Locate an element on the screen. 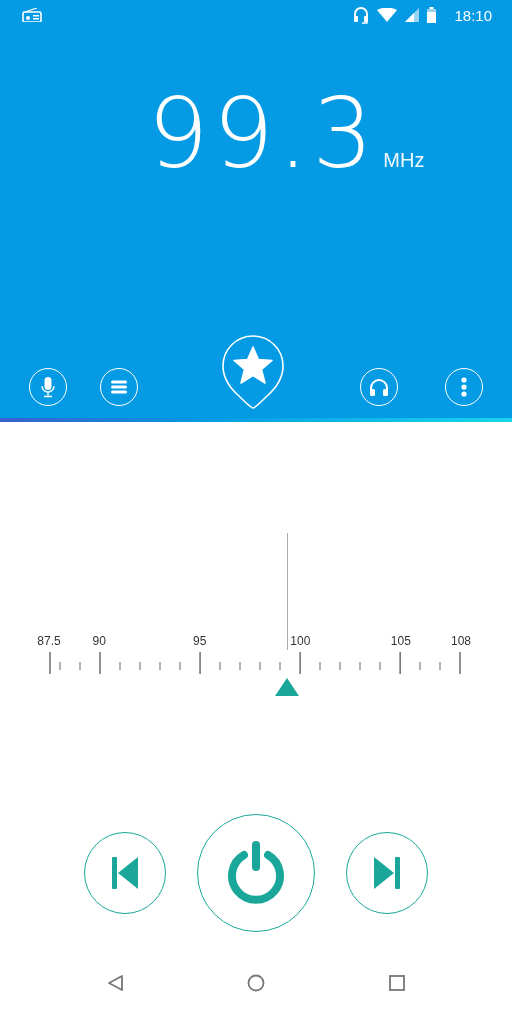 Image resolution: width=512 pixels, height=1024 pixels. headphones-icon is located at coordinates (379, 387).